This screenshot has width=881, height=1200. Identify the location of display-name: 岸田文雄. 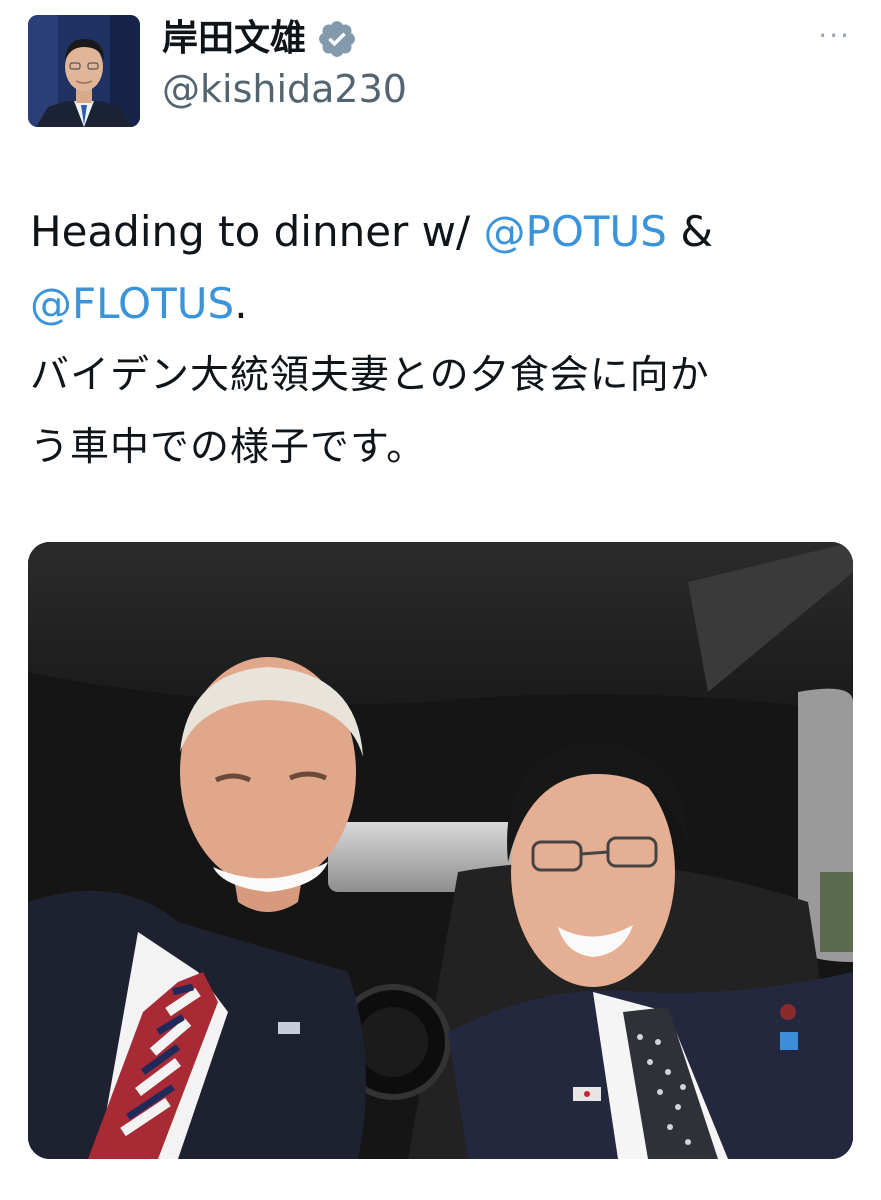
(234, 39).